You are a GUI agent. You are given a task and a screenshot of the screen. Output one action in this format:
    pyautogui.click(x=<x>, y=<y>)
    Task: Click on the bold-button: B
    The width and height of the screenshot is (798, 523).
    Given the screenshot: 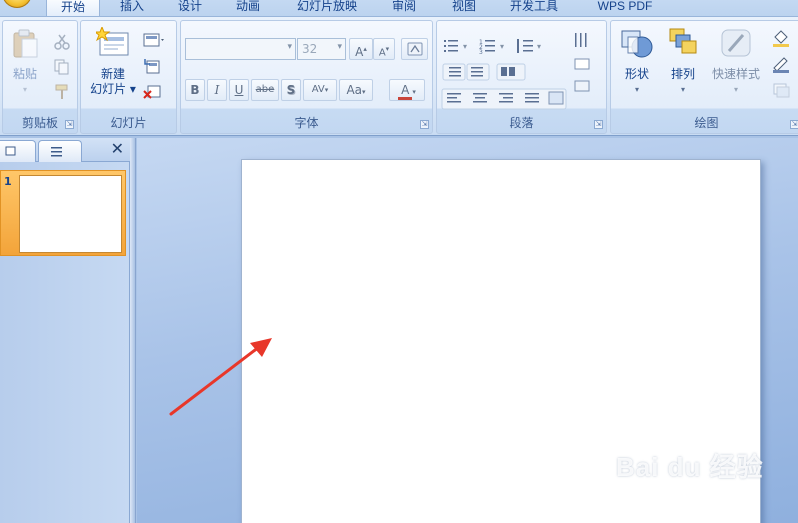 What is the action you would take?
    pyautogui.click(x=195, y=90)
    